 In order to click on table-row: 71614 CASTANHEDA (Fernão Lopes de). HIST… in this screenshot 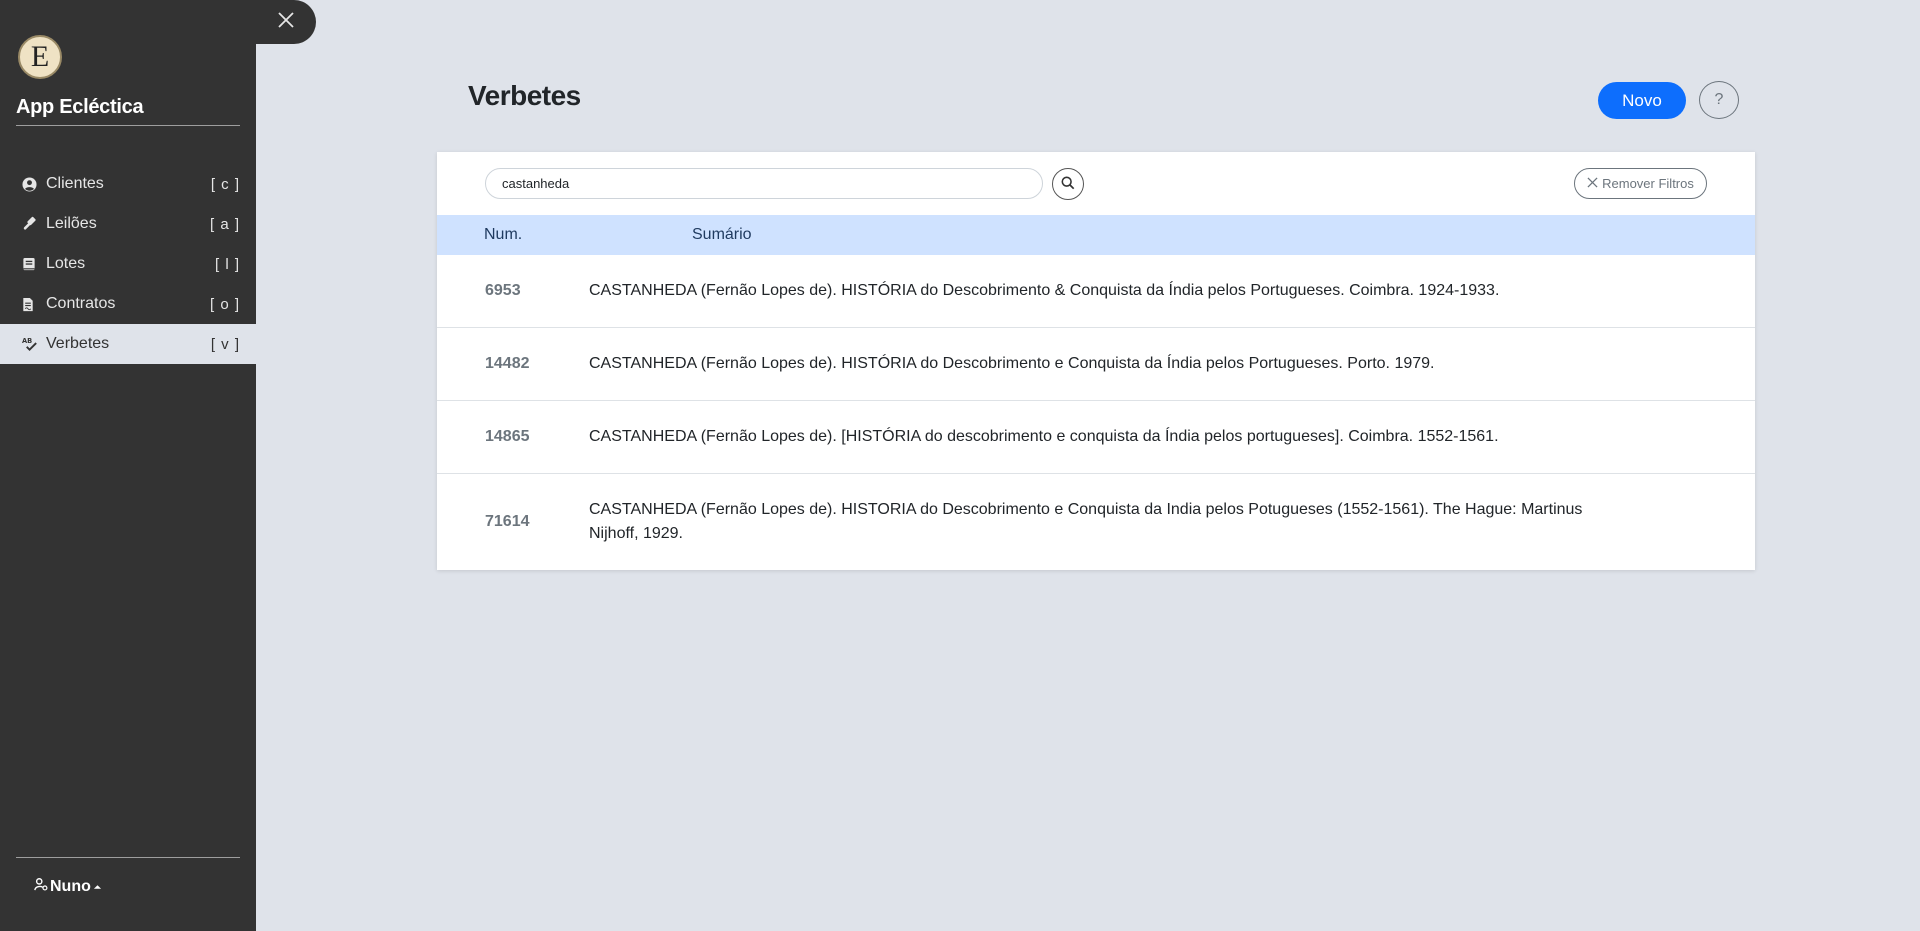, I will do `click(1096, 522)`.